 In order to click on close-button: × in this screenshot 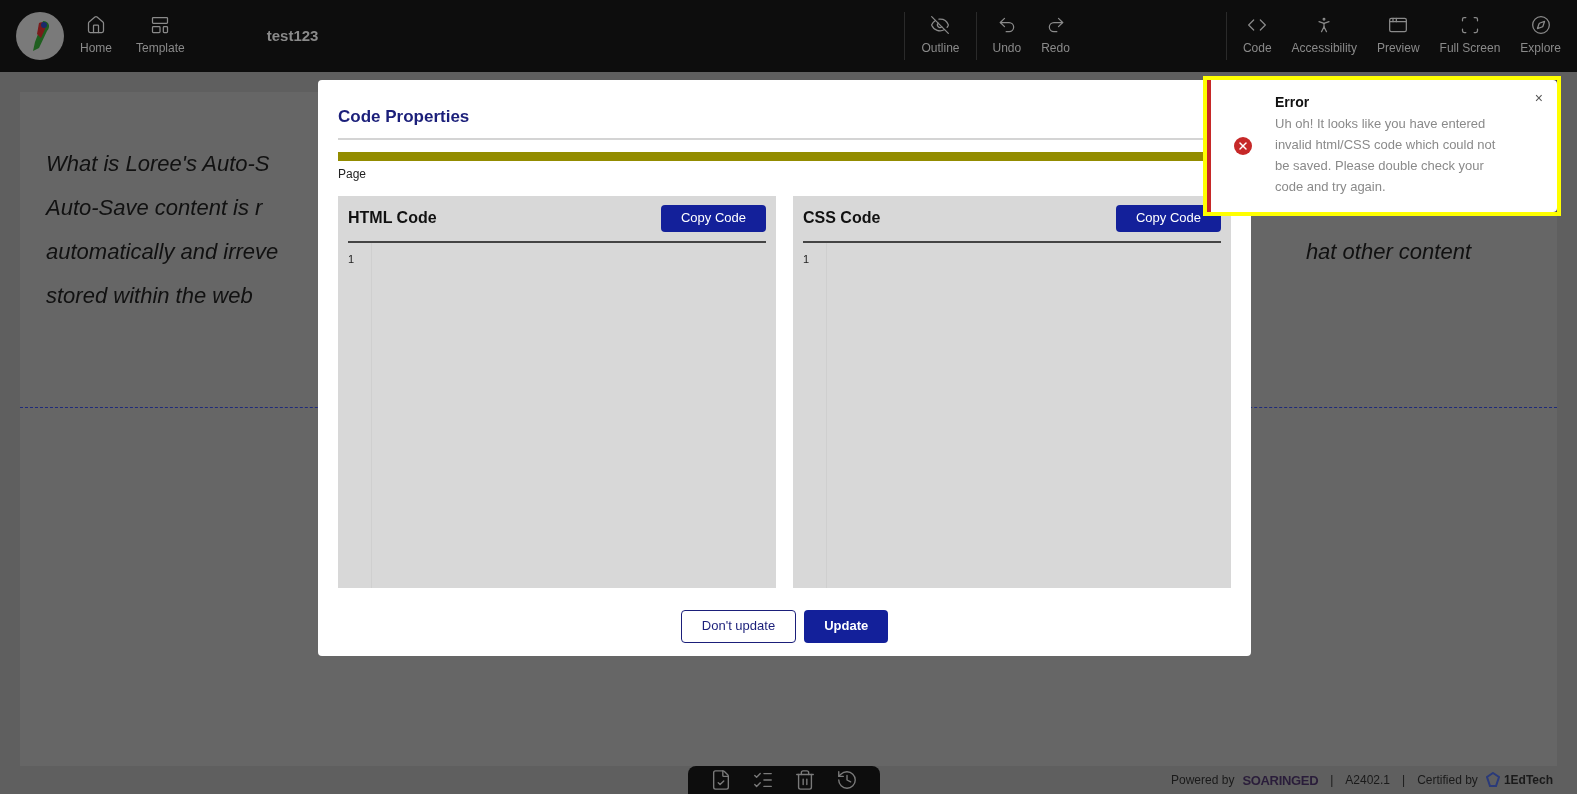, I will do `click(1538, 98)`.